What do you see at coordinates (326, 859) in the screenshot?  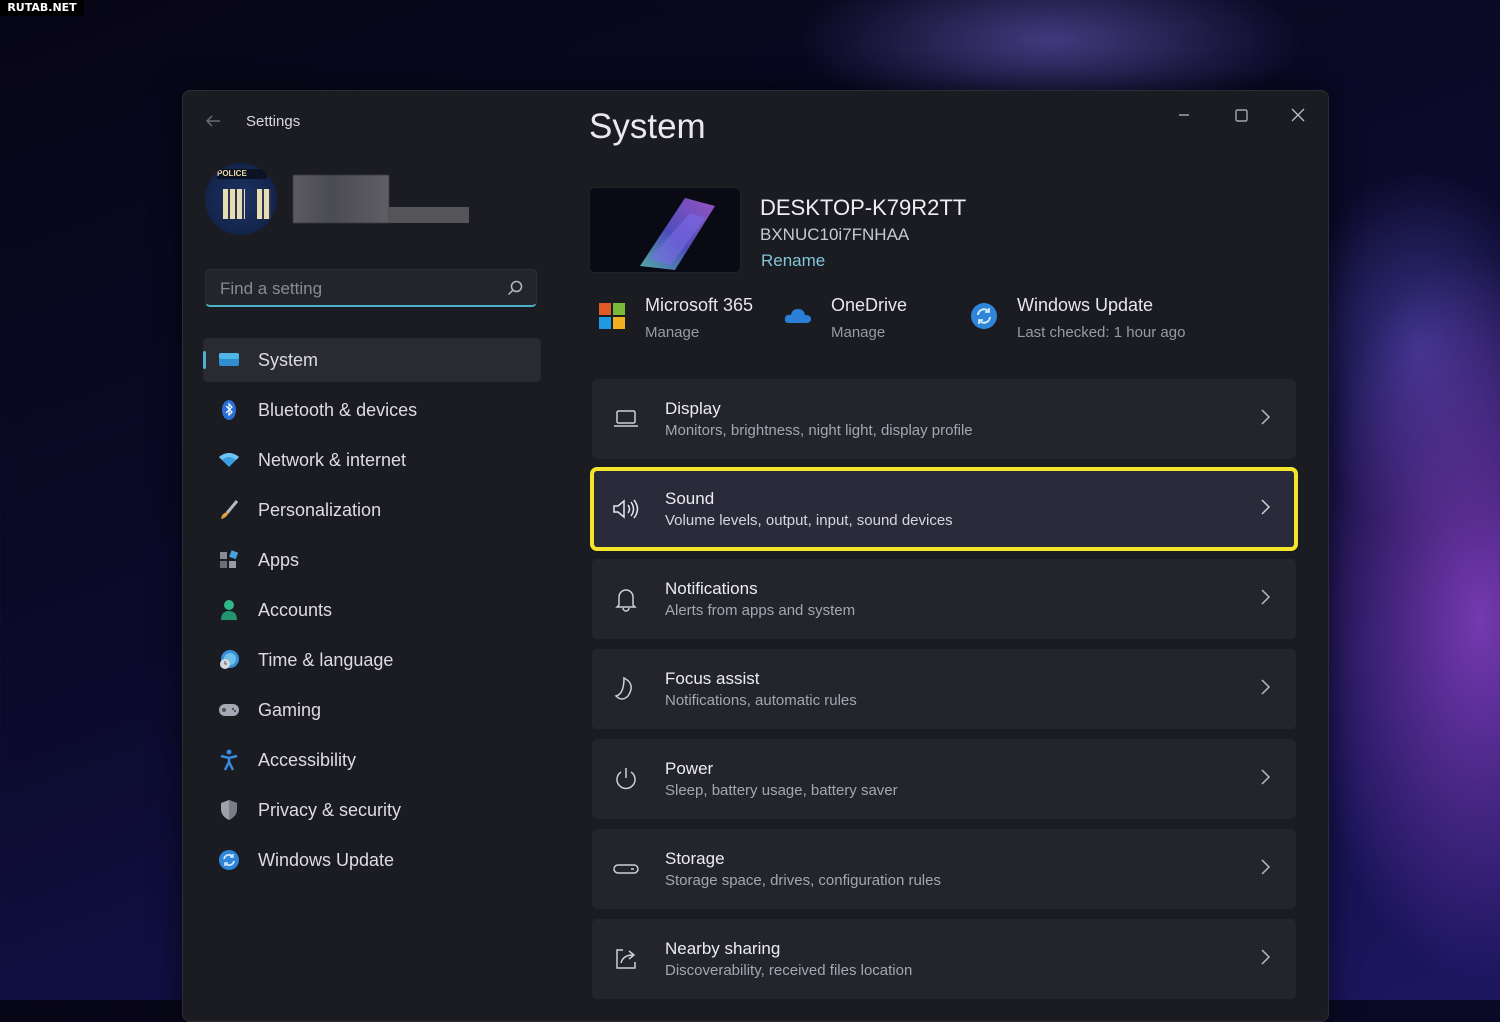 I see `sidebar-item-label: Windows Update` at bounding box center [326, 859].